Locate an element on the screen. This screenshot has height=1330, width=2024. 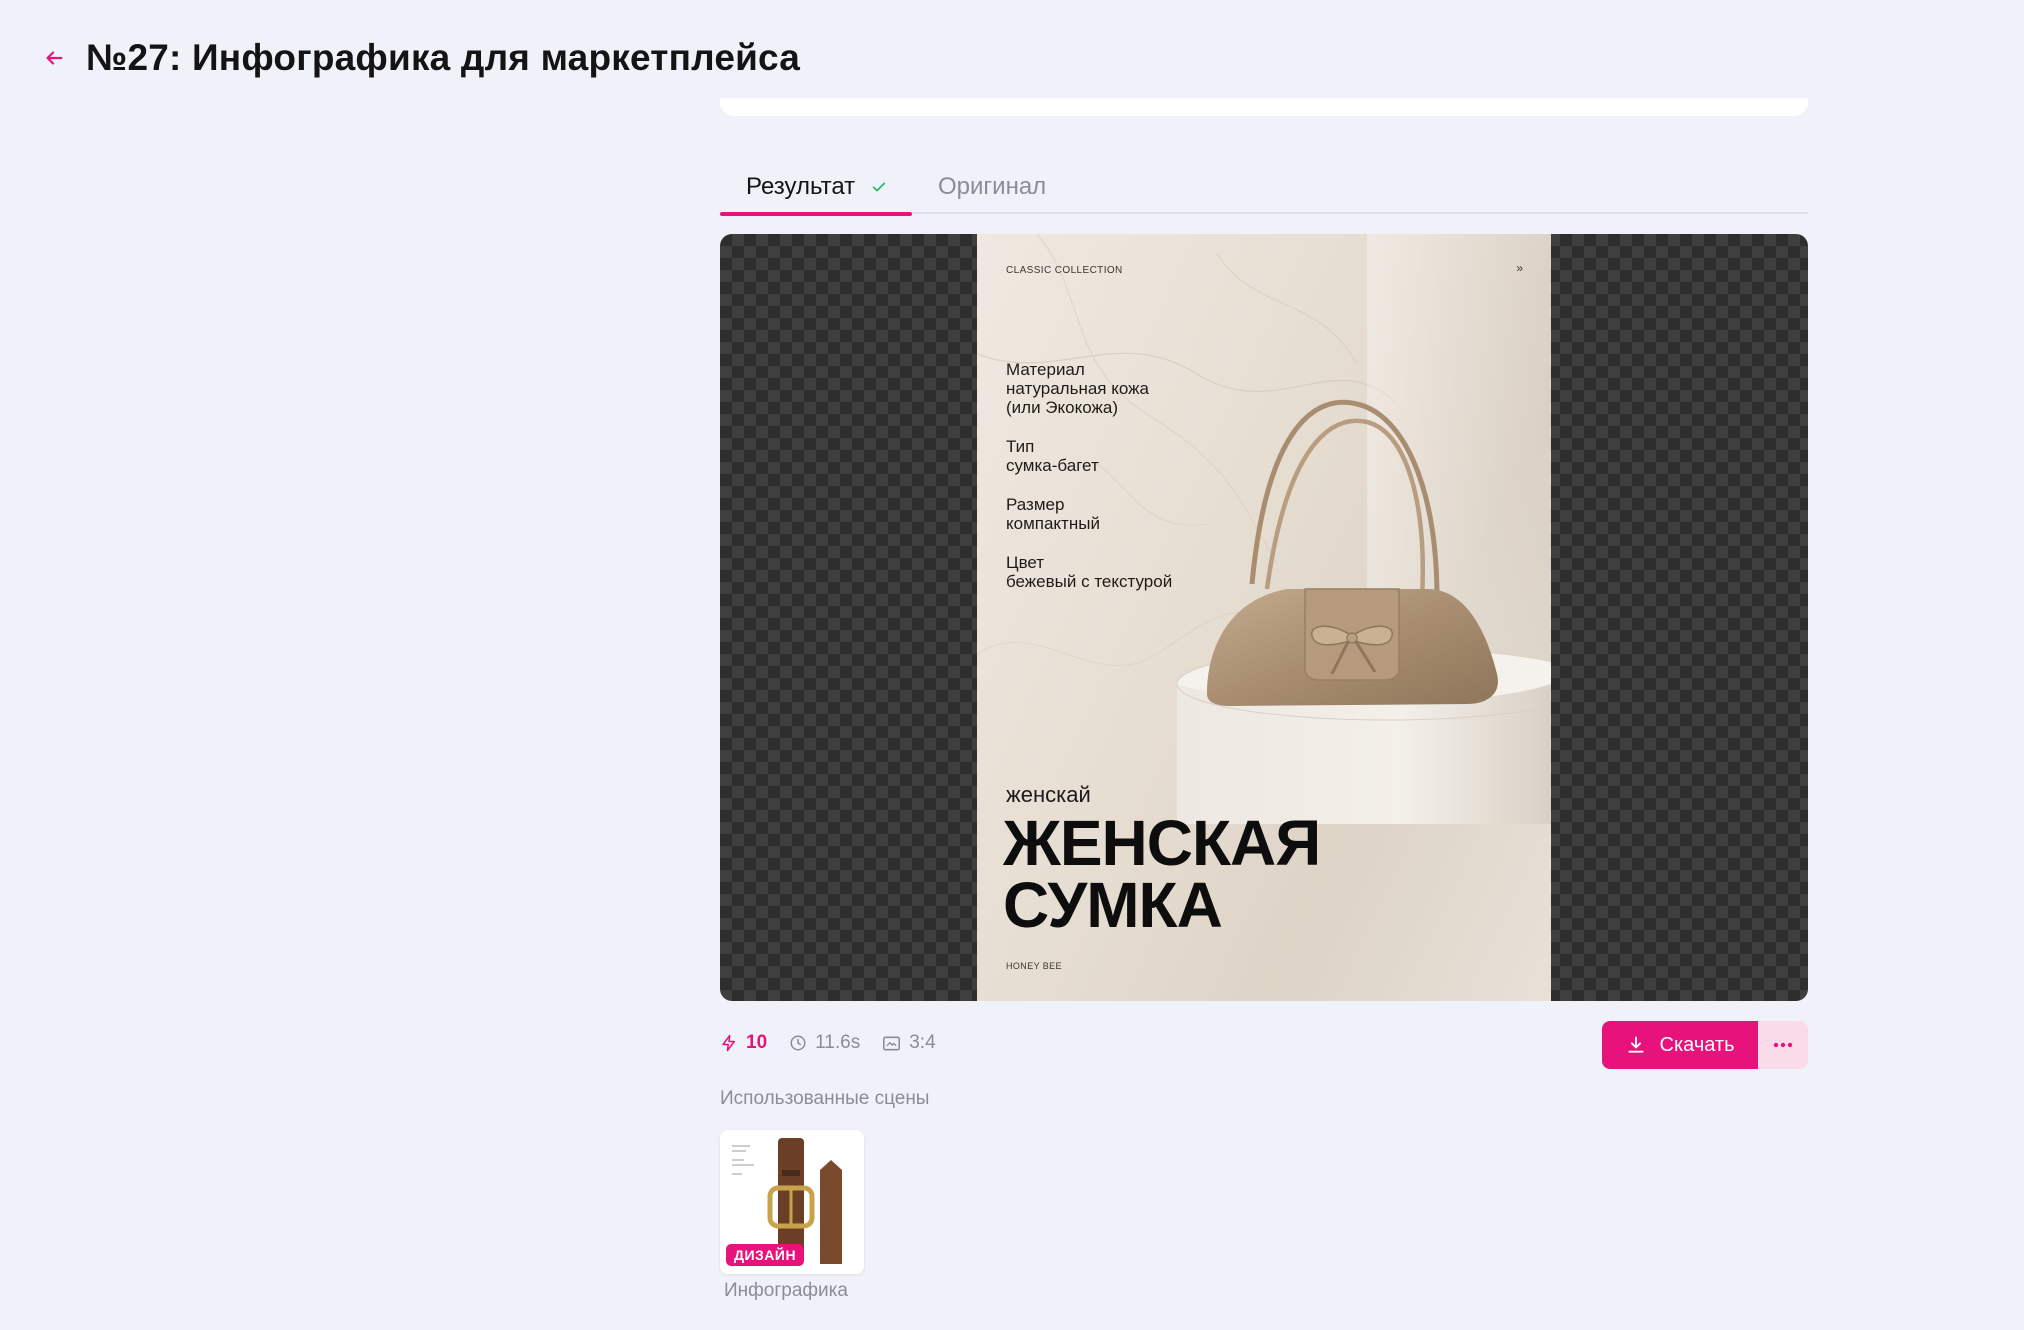
more-options-button is located at coordinates (1783, 1045).